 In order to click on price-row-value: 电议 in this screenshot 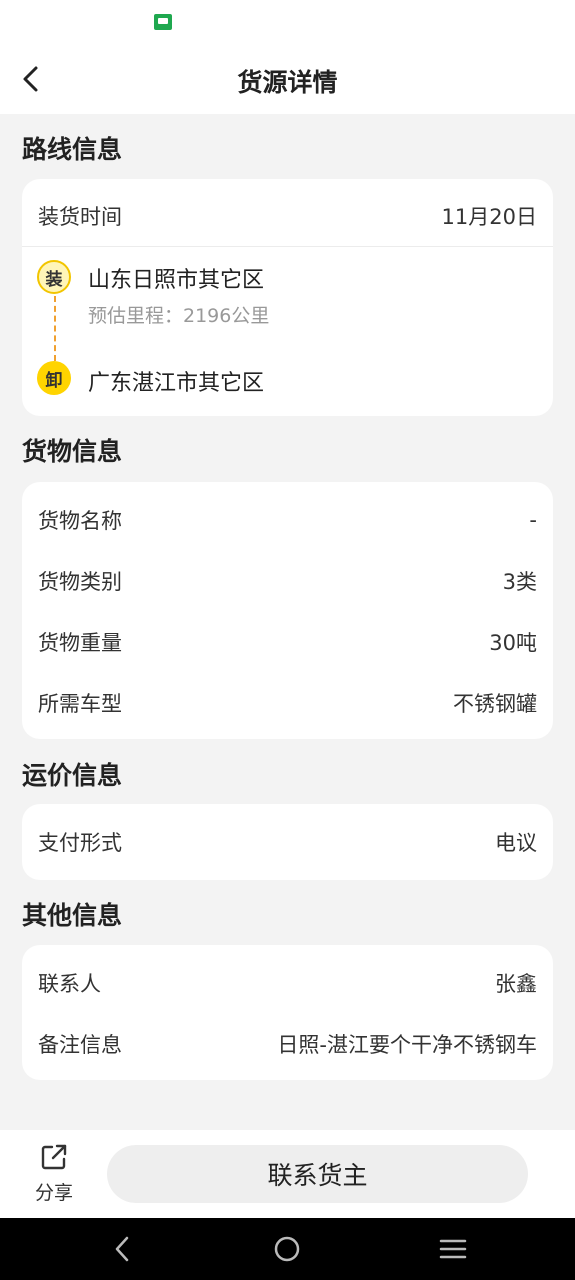, I will do `click(516, 843)`.